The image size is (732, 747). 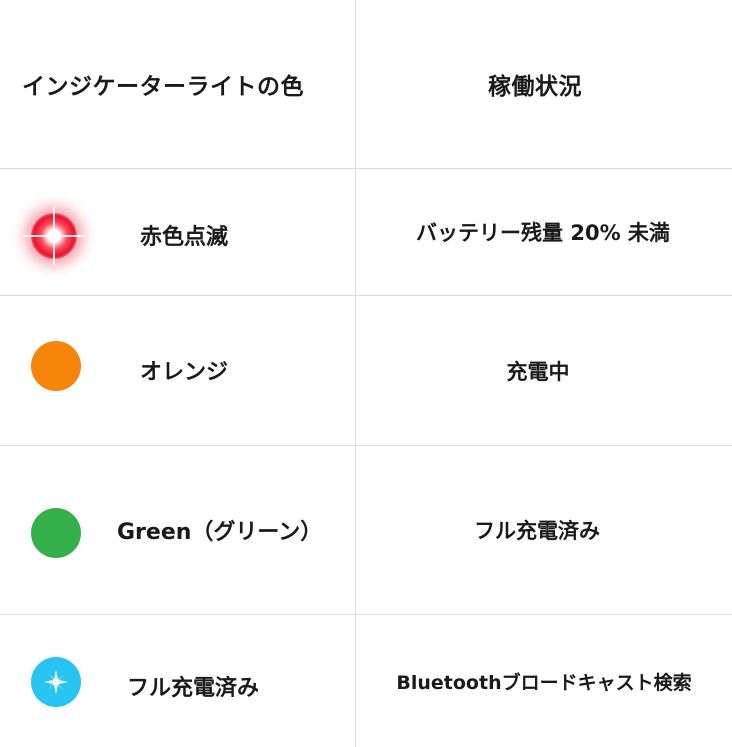 What do you see at coordinates (538, 371) in the screenshot?
I see `status-label: 充電中` at bounding box center [538, 371].